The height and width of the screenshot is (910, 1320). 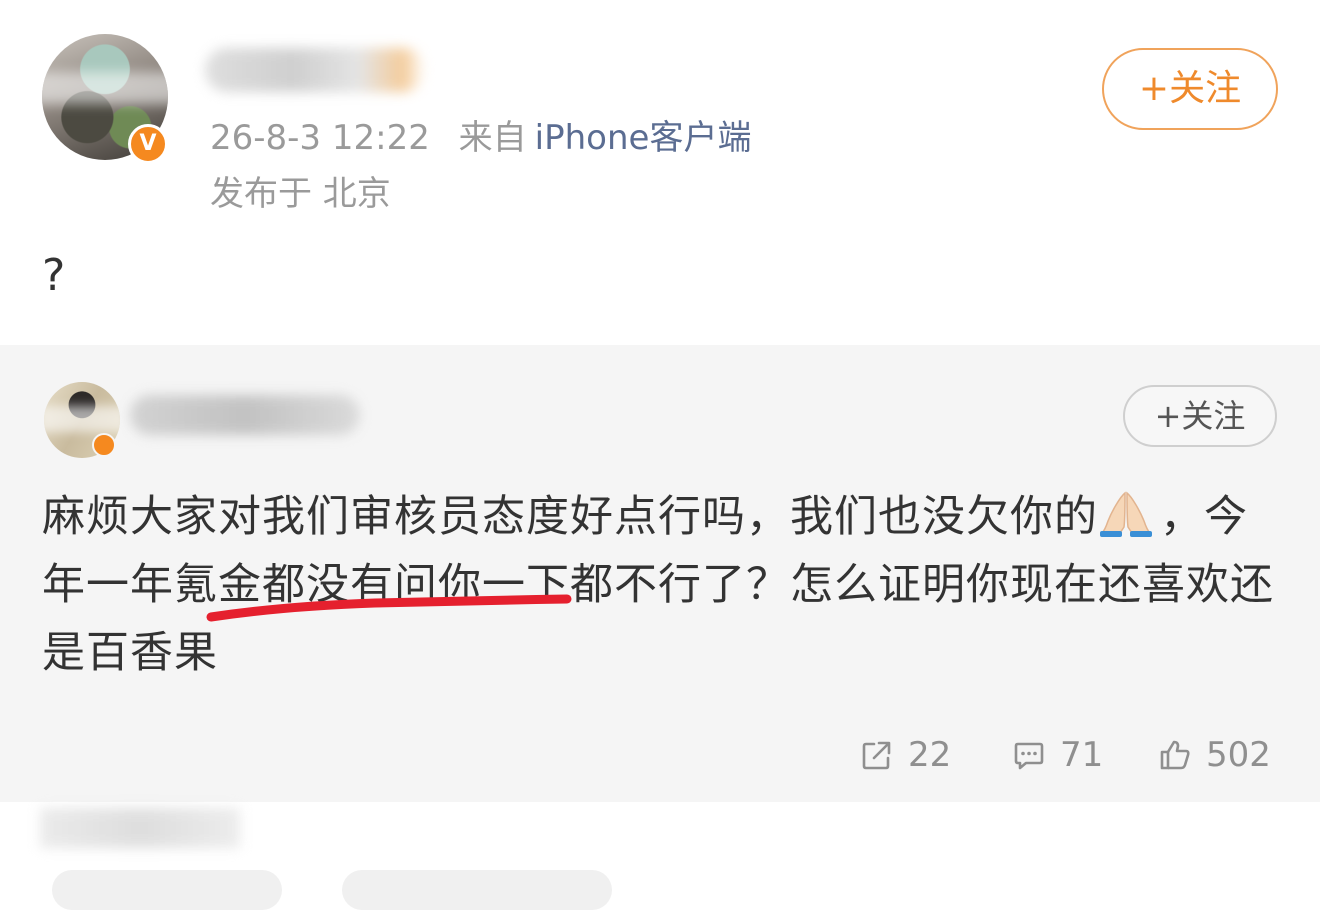 I want to click on like-action: 502, so click(x=1214, y=755).